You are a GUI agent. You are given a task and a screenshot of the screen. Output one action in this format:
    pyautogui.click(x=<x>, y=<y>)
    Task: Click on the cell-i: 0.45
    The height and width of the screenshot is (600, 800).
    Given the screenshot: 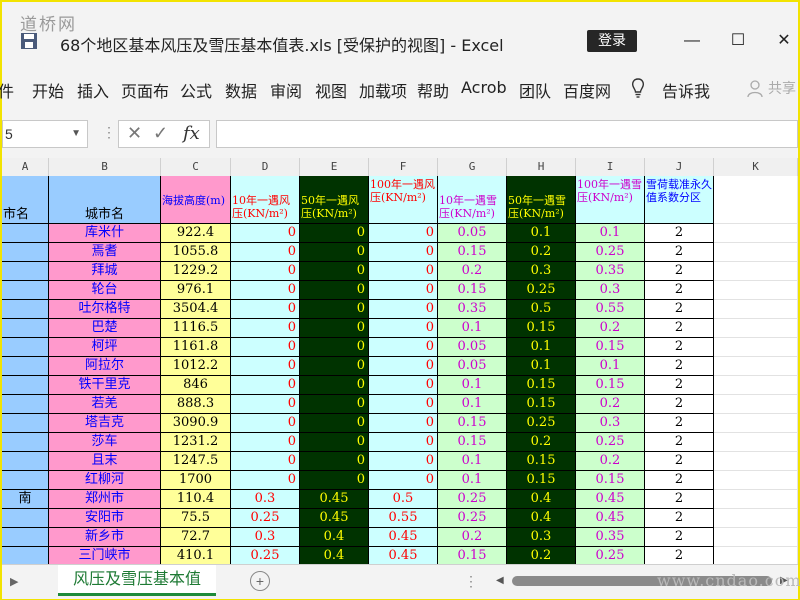 What is the action you would take?
    pyautogui.click(x=610, y=499)
    